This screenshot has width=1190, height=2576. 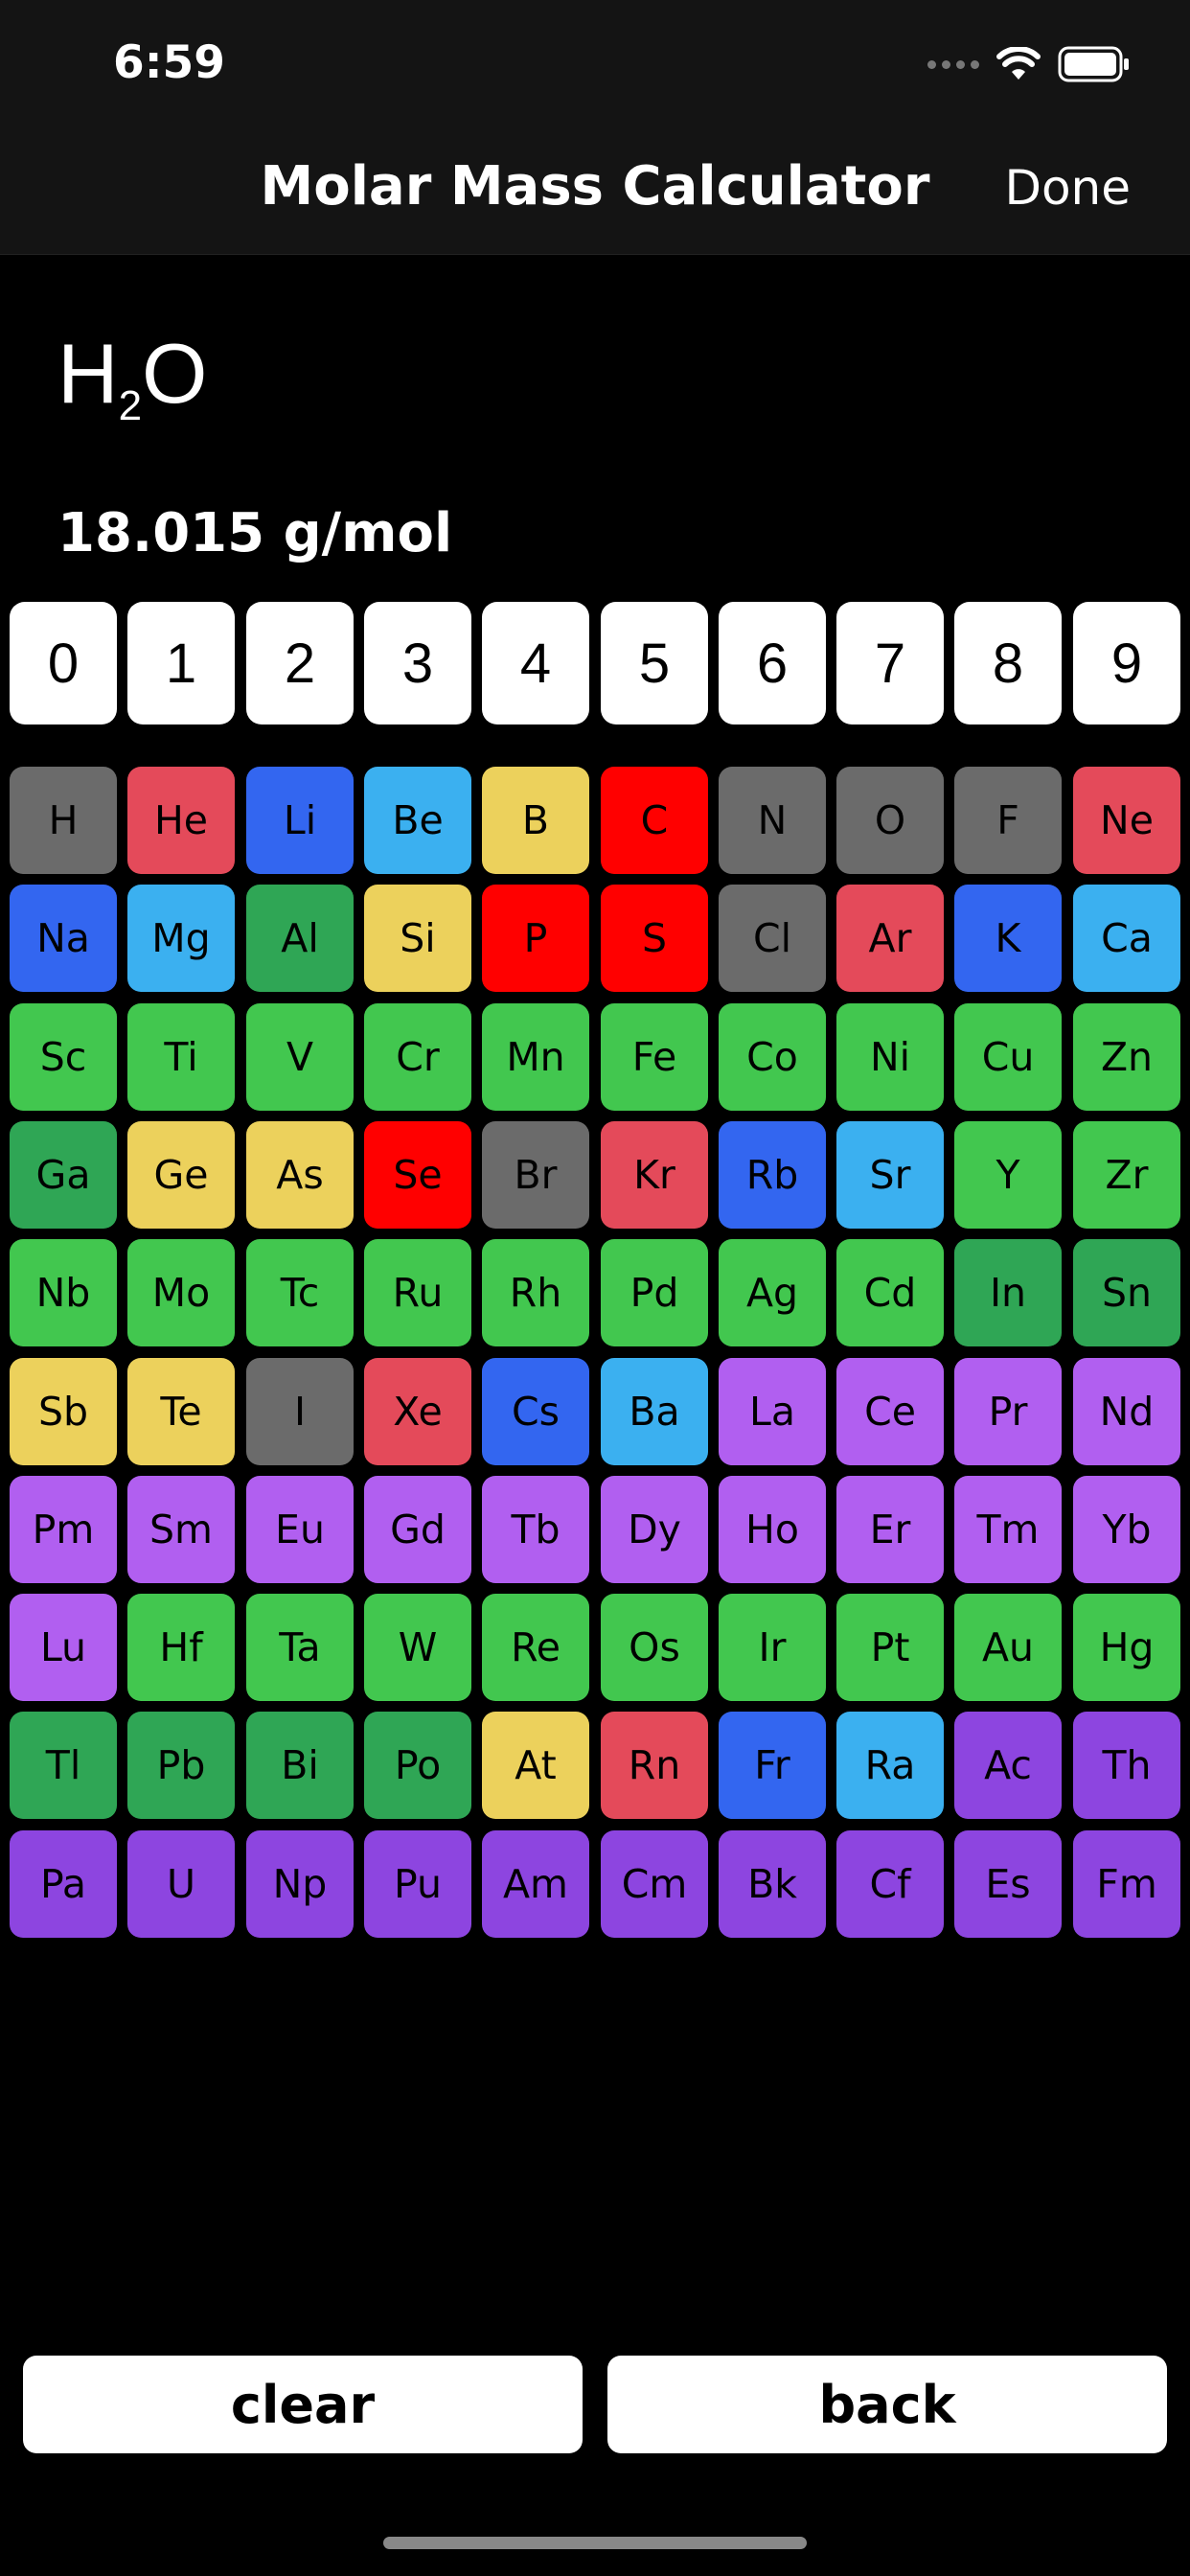 What do you see at coordinates (303, 2404) in the screenshot?
I see `clear-button: clear` at bounding box center [303, 2404].